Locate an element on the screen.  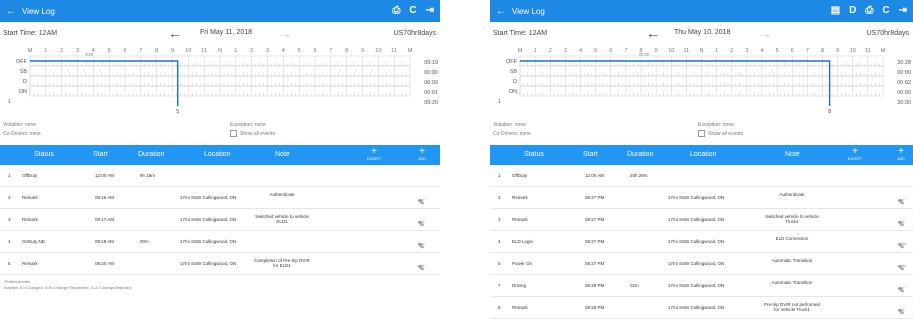
row-duration: 9h 19m is located at coordinates (148, 175).